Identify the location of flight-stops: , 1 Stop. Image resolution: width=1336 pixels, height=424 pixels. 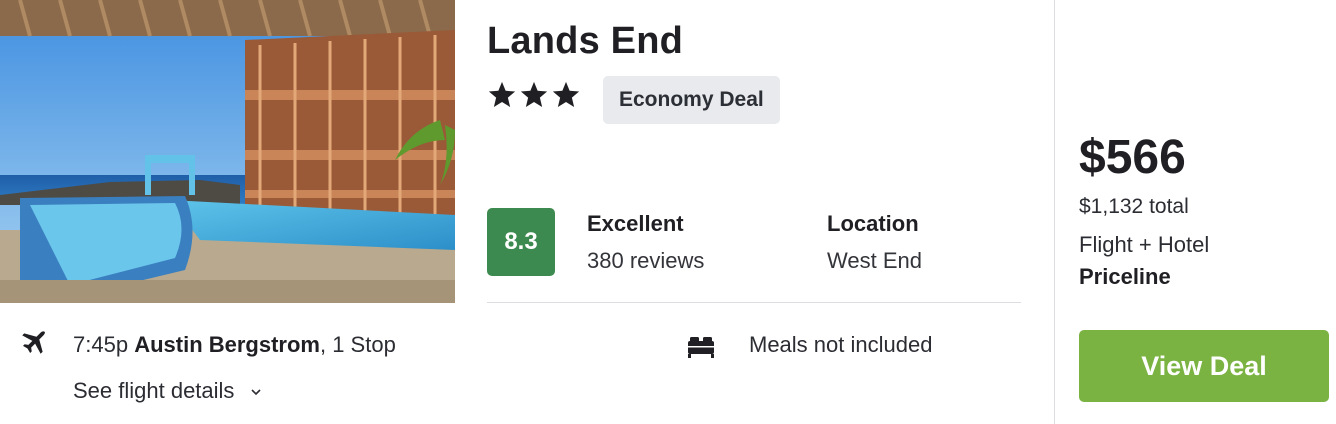
(357, 344).